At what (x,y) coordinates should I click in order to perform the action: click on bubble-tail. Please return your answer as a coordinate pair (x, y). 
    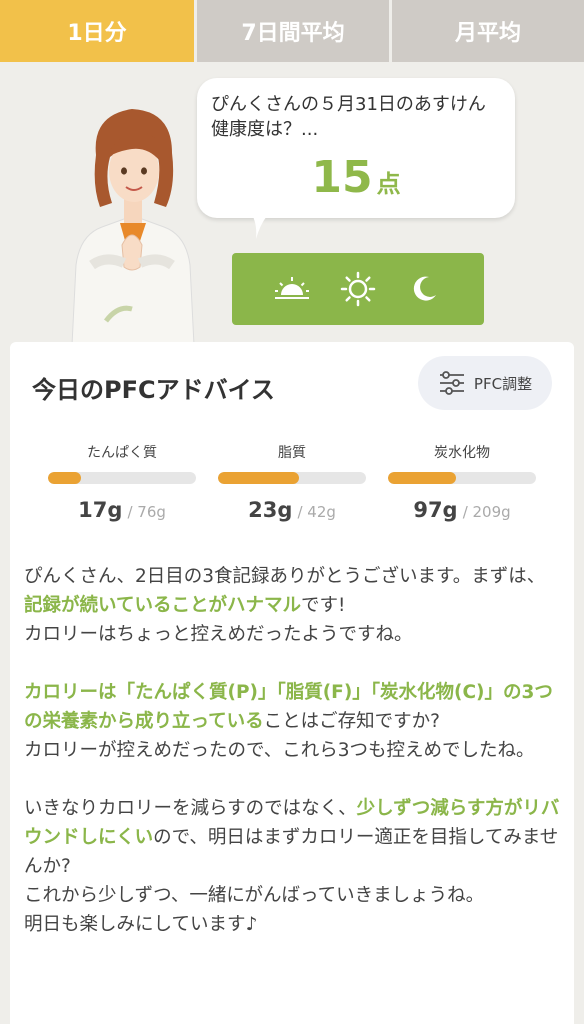
    Looking at the image, I should click on (264, 222).